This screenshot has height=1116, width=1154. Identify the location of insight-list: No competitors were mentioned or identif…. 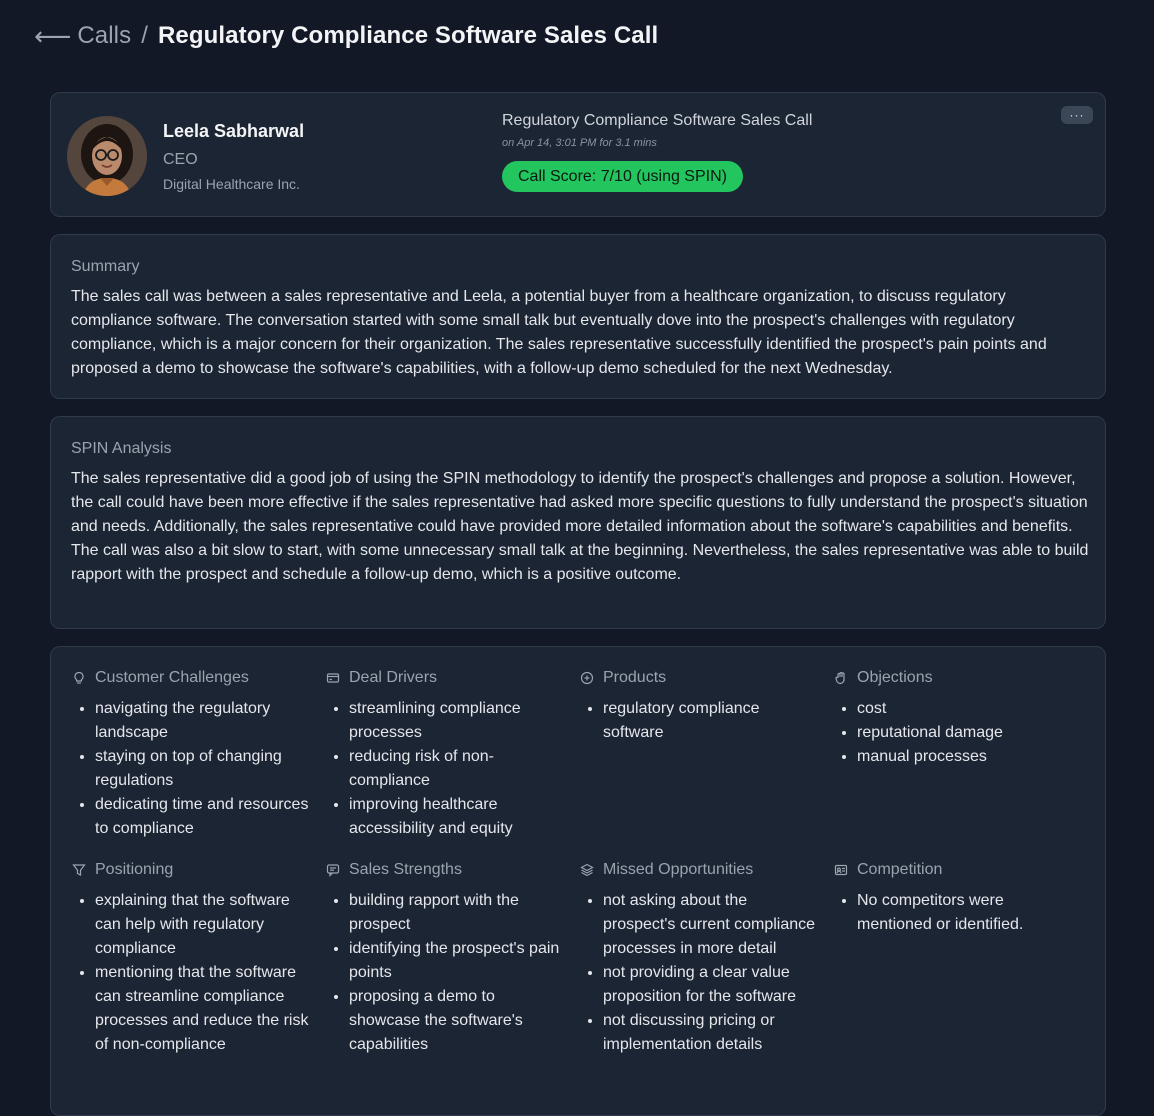
(954, 913).